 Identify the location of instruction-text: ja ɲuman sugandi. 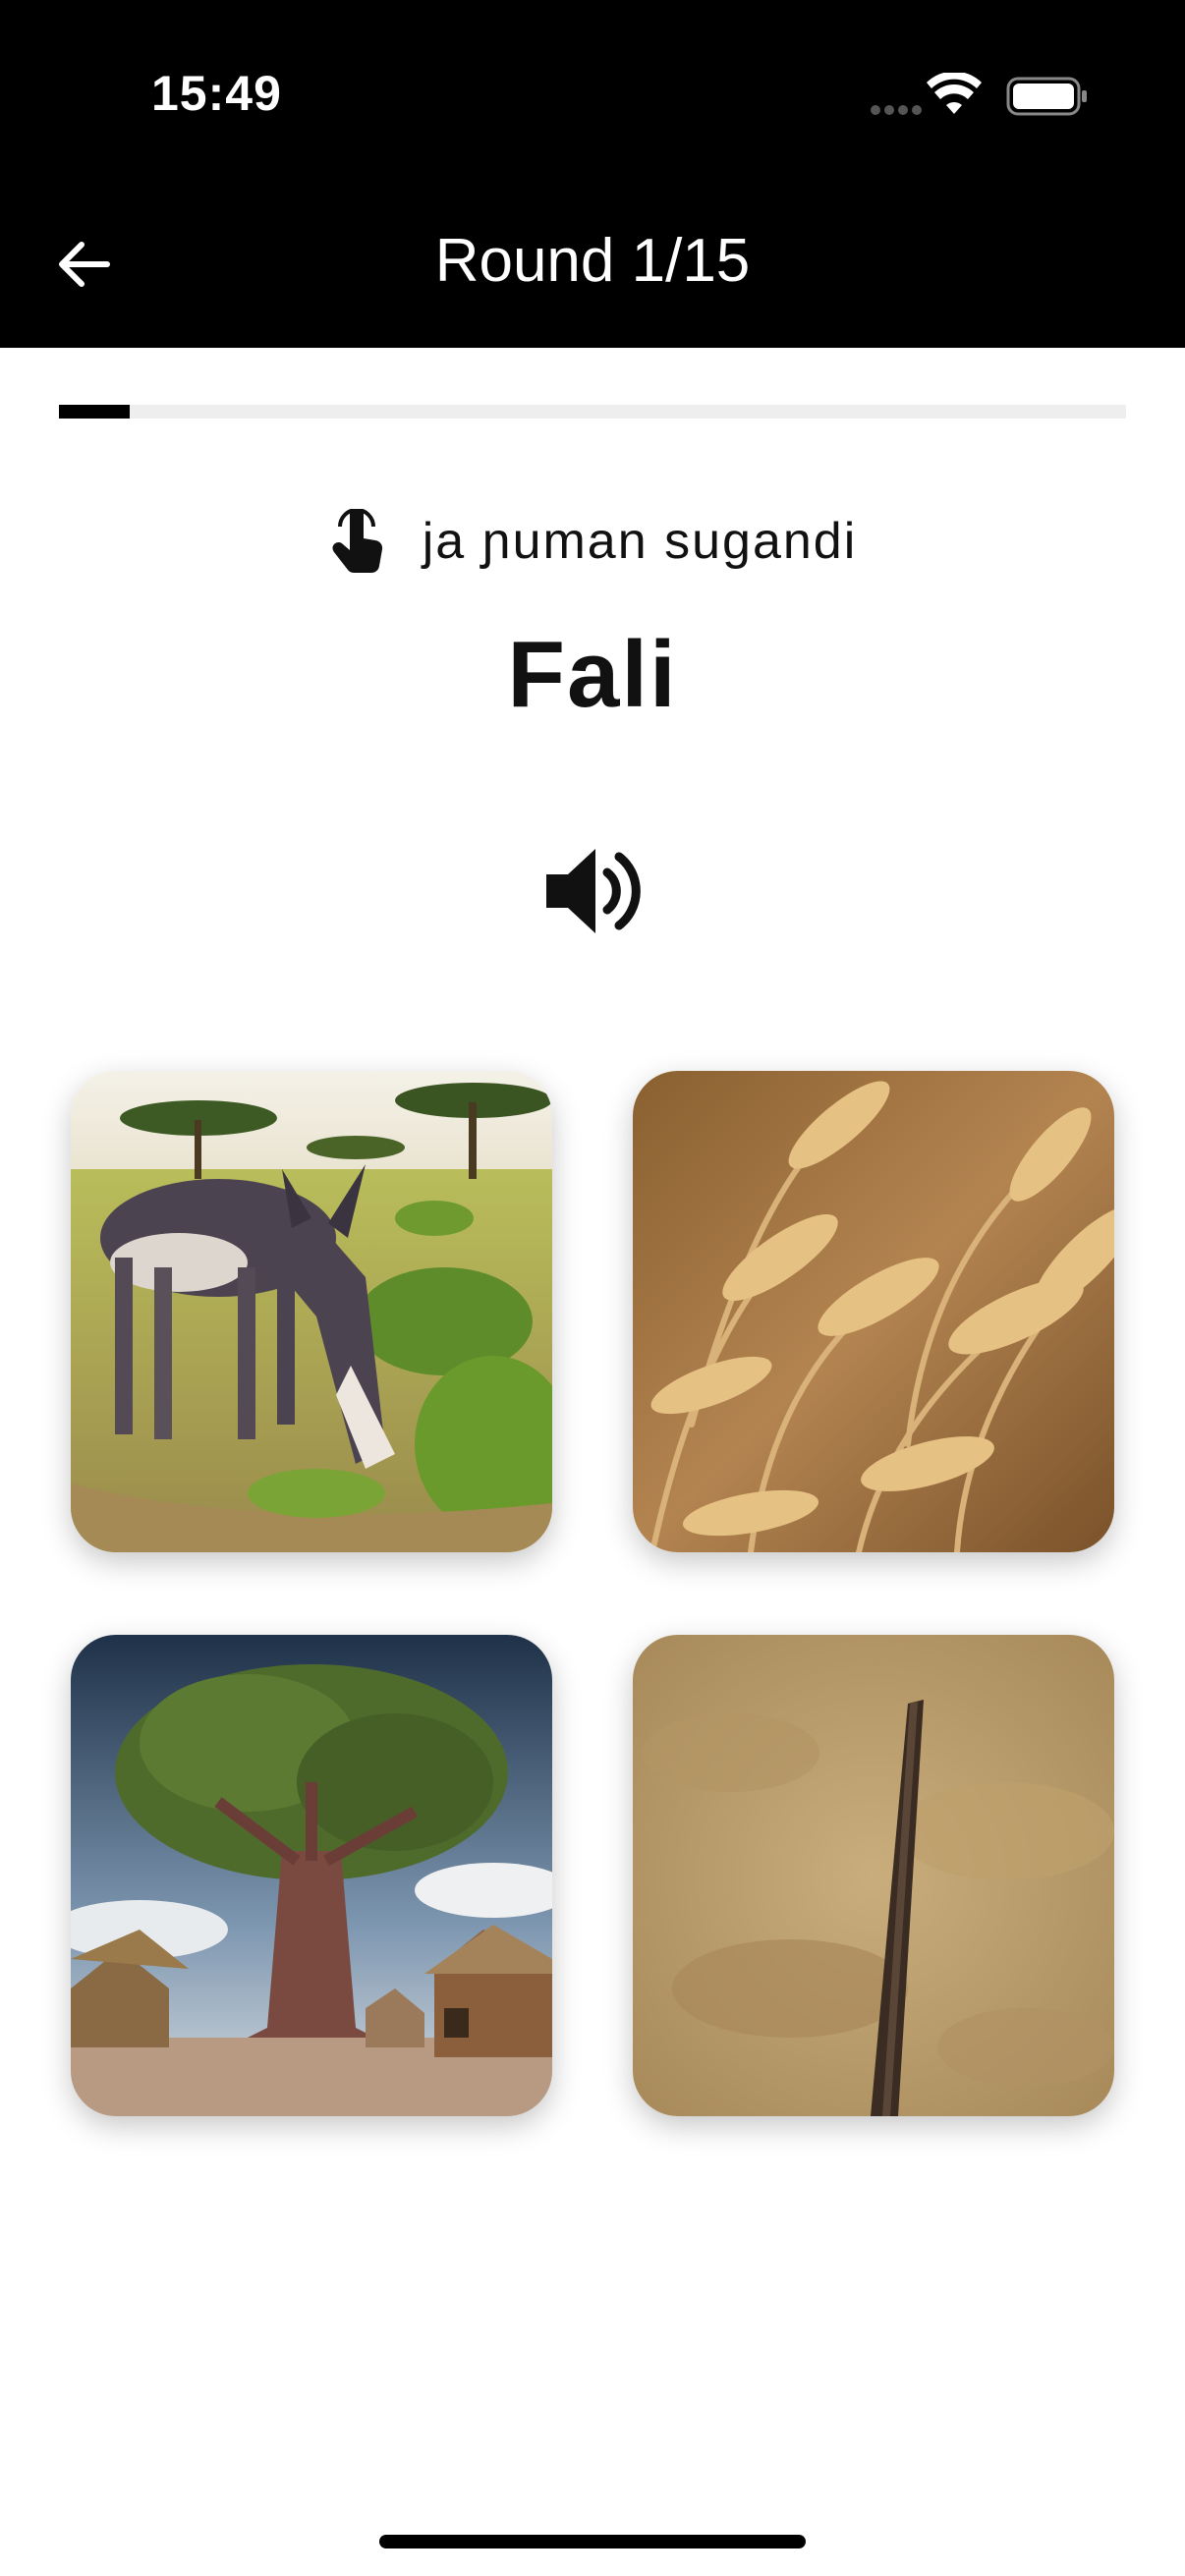
(640, 541).